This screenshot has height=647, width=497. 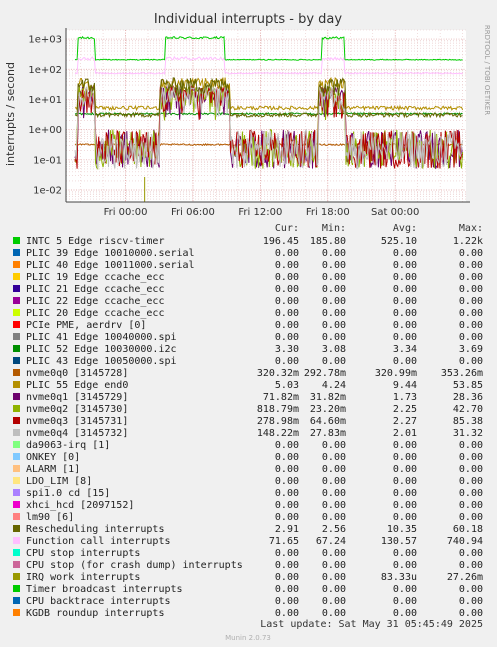 I want to click on legend-series-name: nvme0q2 [3145730], so click(x=77, y=409).